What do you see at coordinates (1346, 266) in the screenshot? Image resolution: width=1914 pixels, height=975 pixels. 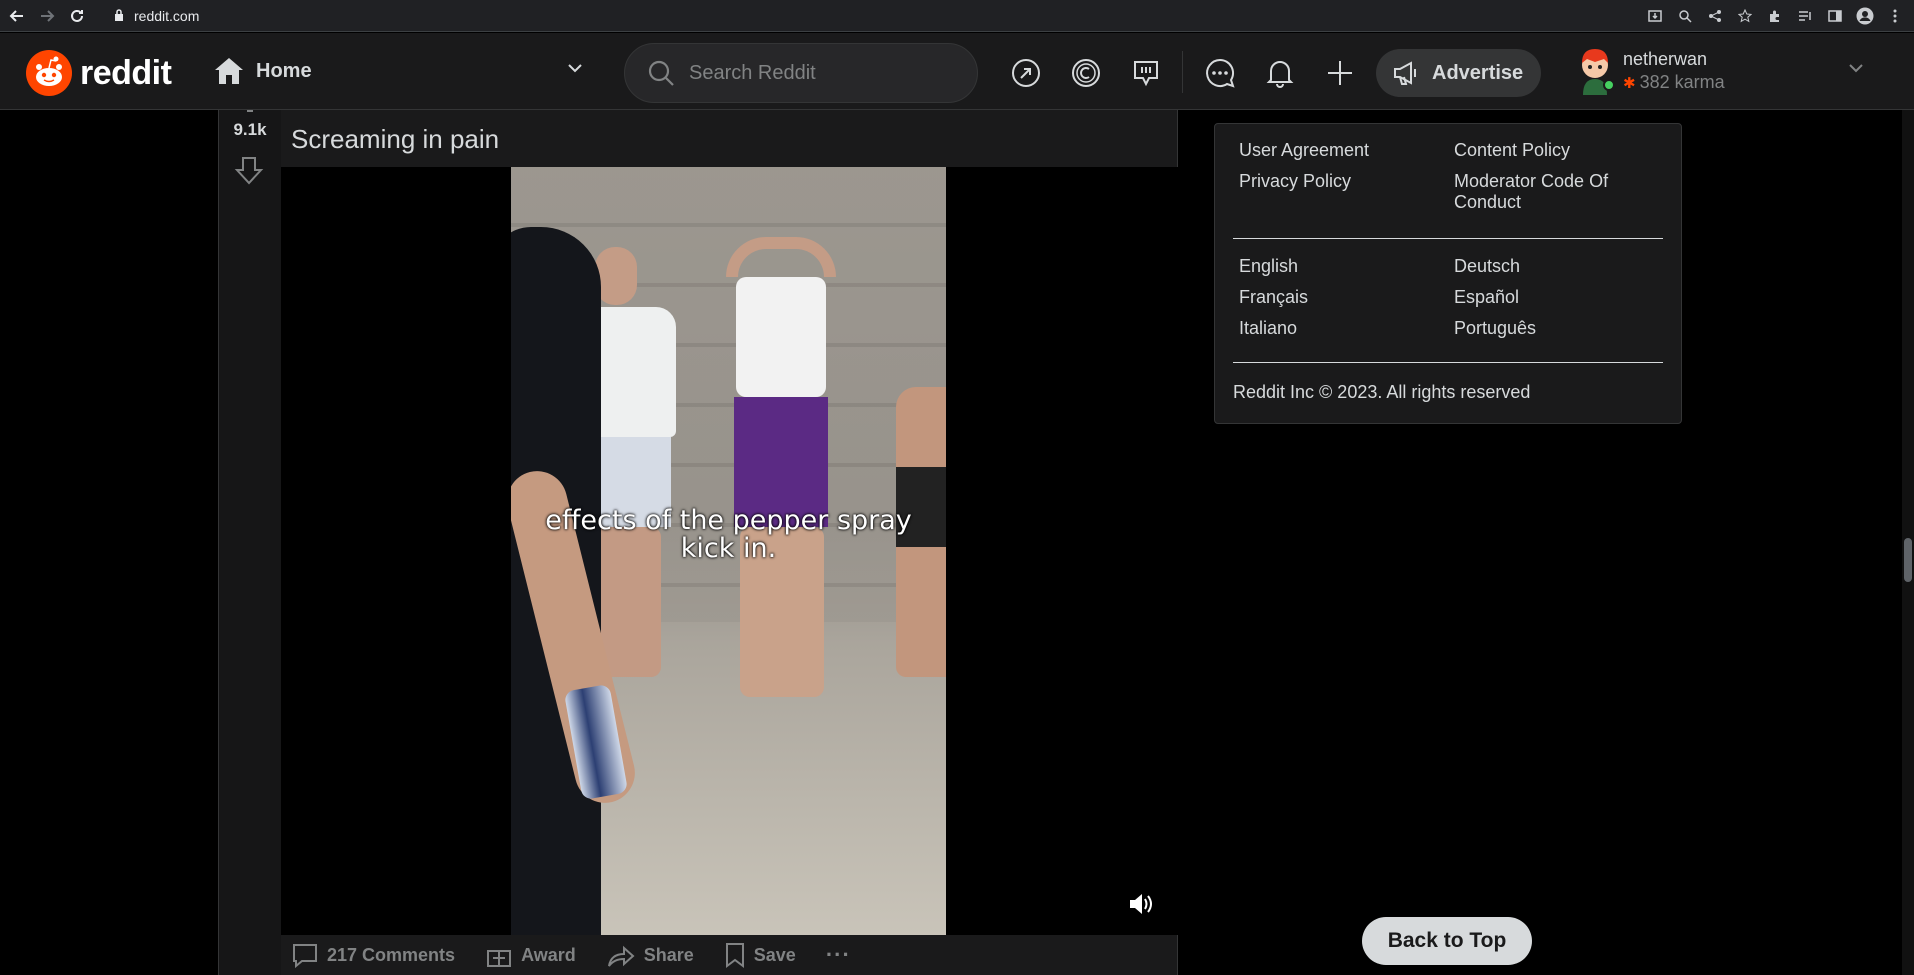 I see `language-english: English` at bounding box center [1346, 266].